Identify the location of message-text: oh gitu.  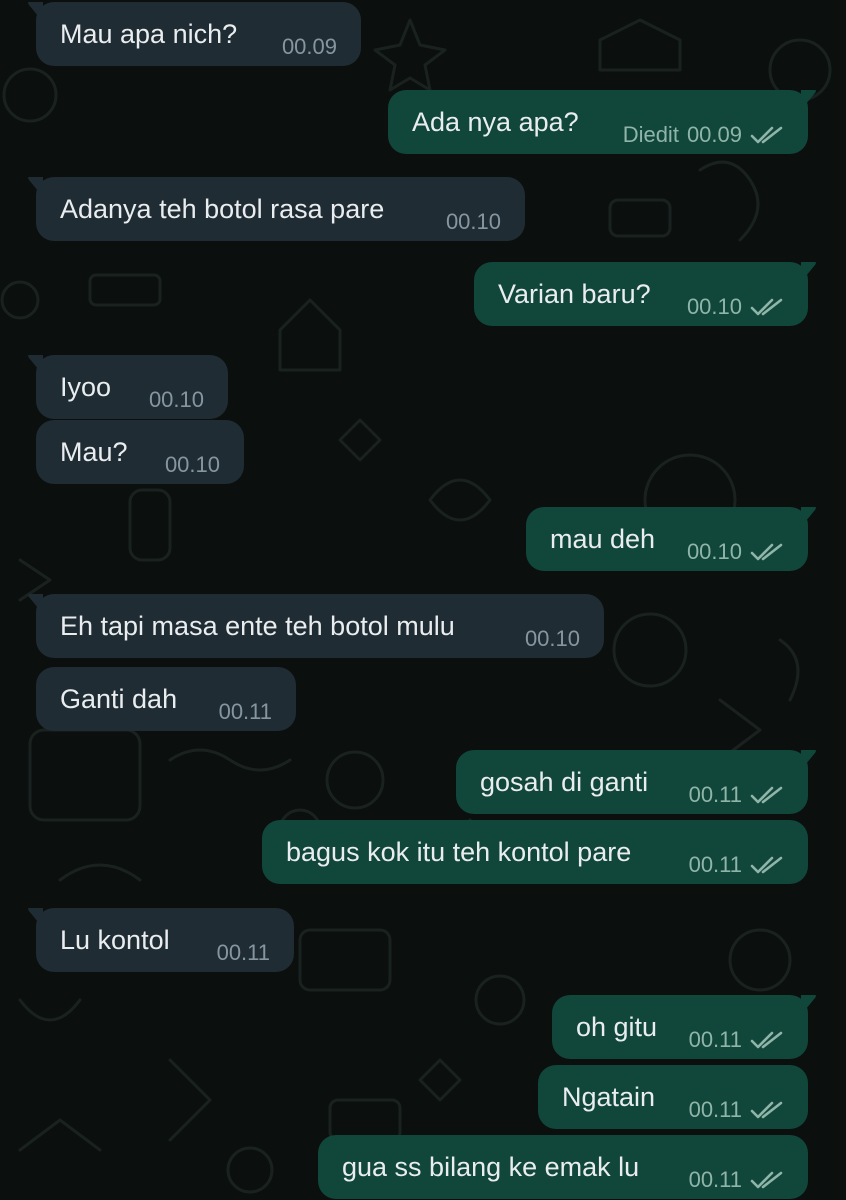
(617, 1027).